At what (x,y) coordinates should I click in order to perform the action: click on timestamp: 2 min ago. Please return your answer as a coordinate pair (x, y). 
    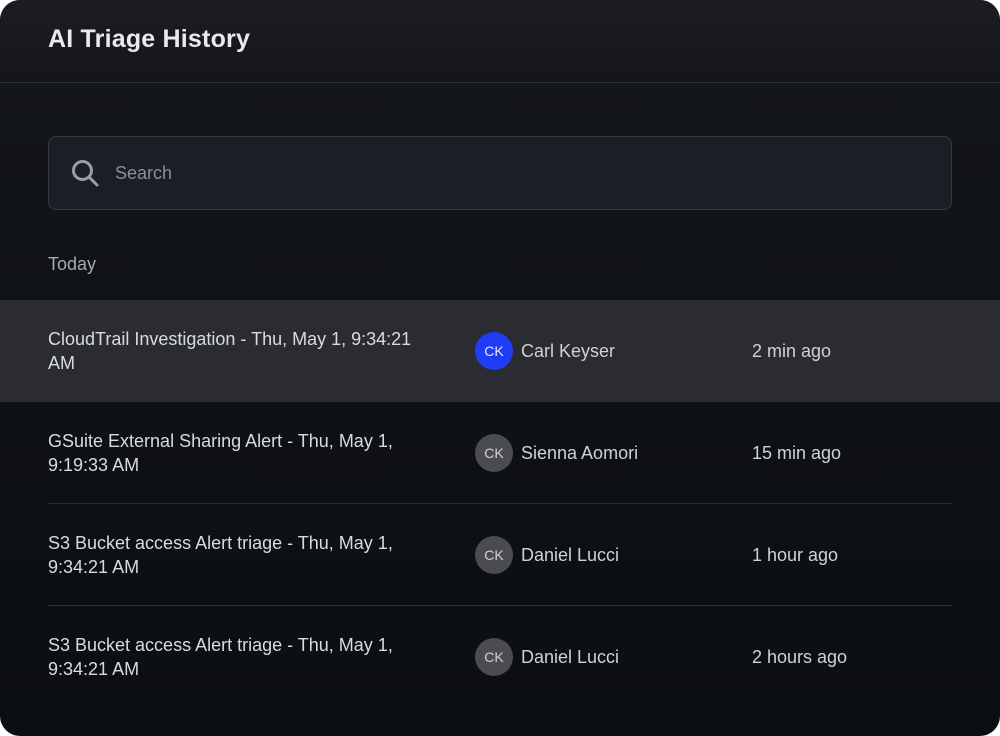
    Looking at the image, I should click on (792, 350).